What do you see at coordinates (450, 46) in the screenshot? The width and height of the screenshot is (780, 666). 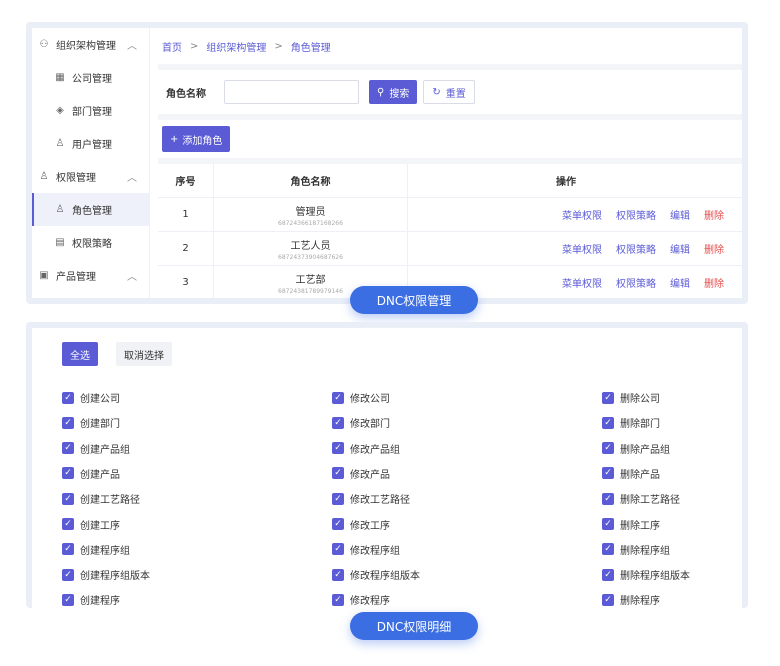 I see `breadcrumb: 首页 > 组织架构管理 > 角色管理` at bounding box center [450, 46].